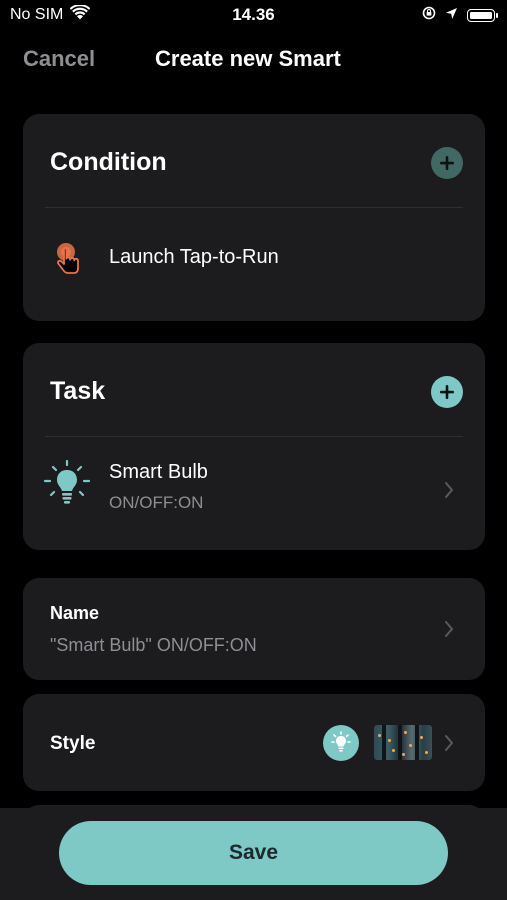  I want to click on add-task-button, so click(447, 392).